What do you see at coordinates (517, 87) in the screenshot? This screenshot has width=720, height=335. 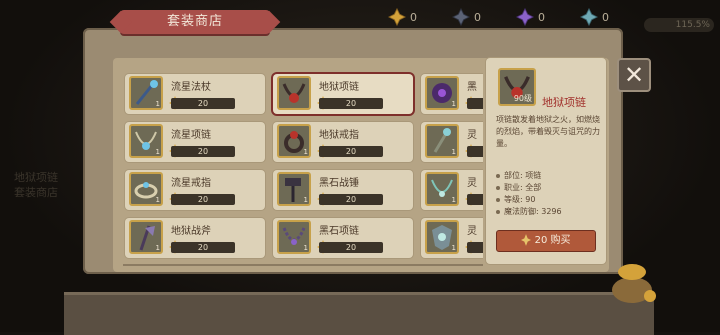 I see `detail-item-icon: 90级` at bounding box center [517, 87].